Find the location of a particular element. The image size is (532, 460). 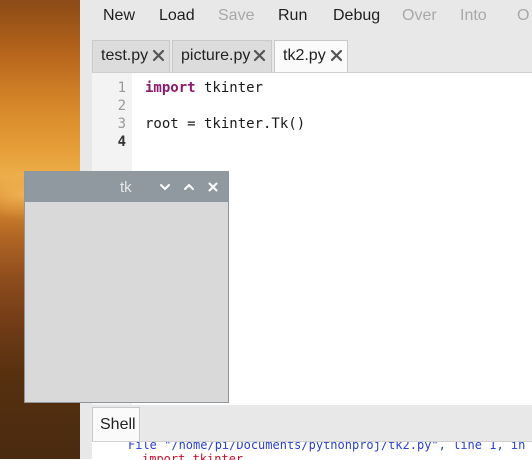

new-button: New is located at coordinates (119, 16).